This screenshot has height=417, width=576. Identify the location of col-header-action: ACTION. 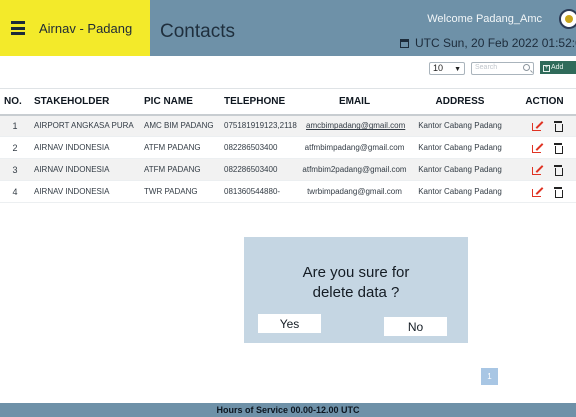
(544, 102).